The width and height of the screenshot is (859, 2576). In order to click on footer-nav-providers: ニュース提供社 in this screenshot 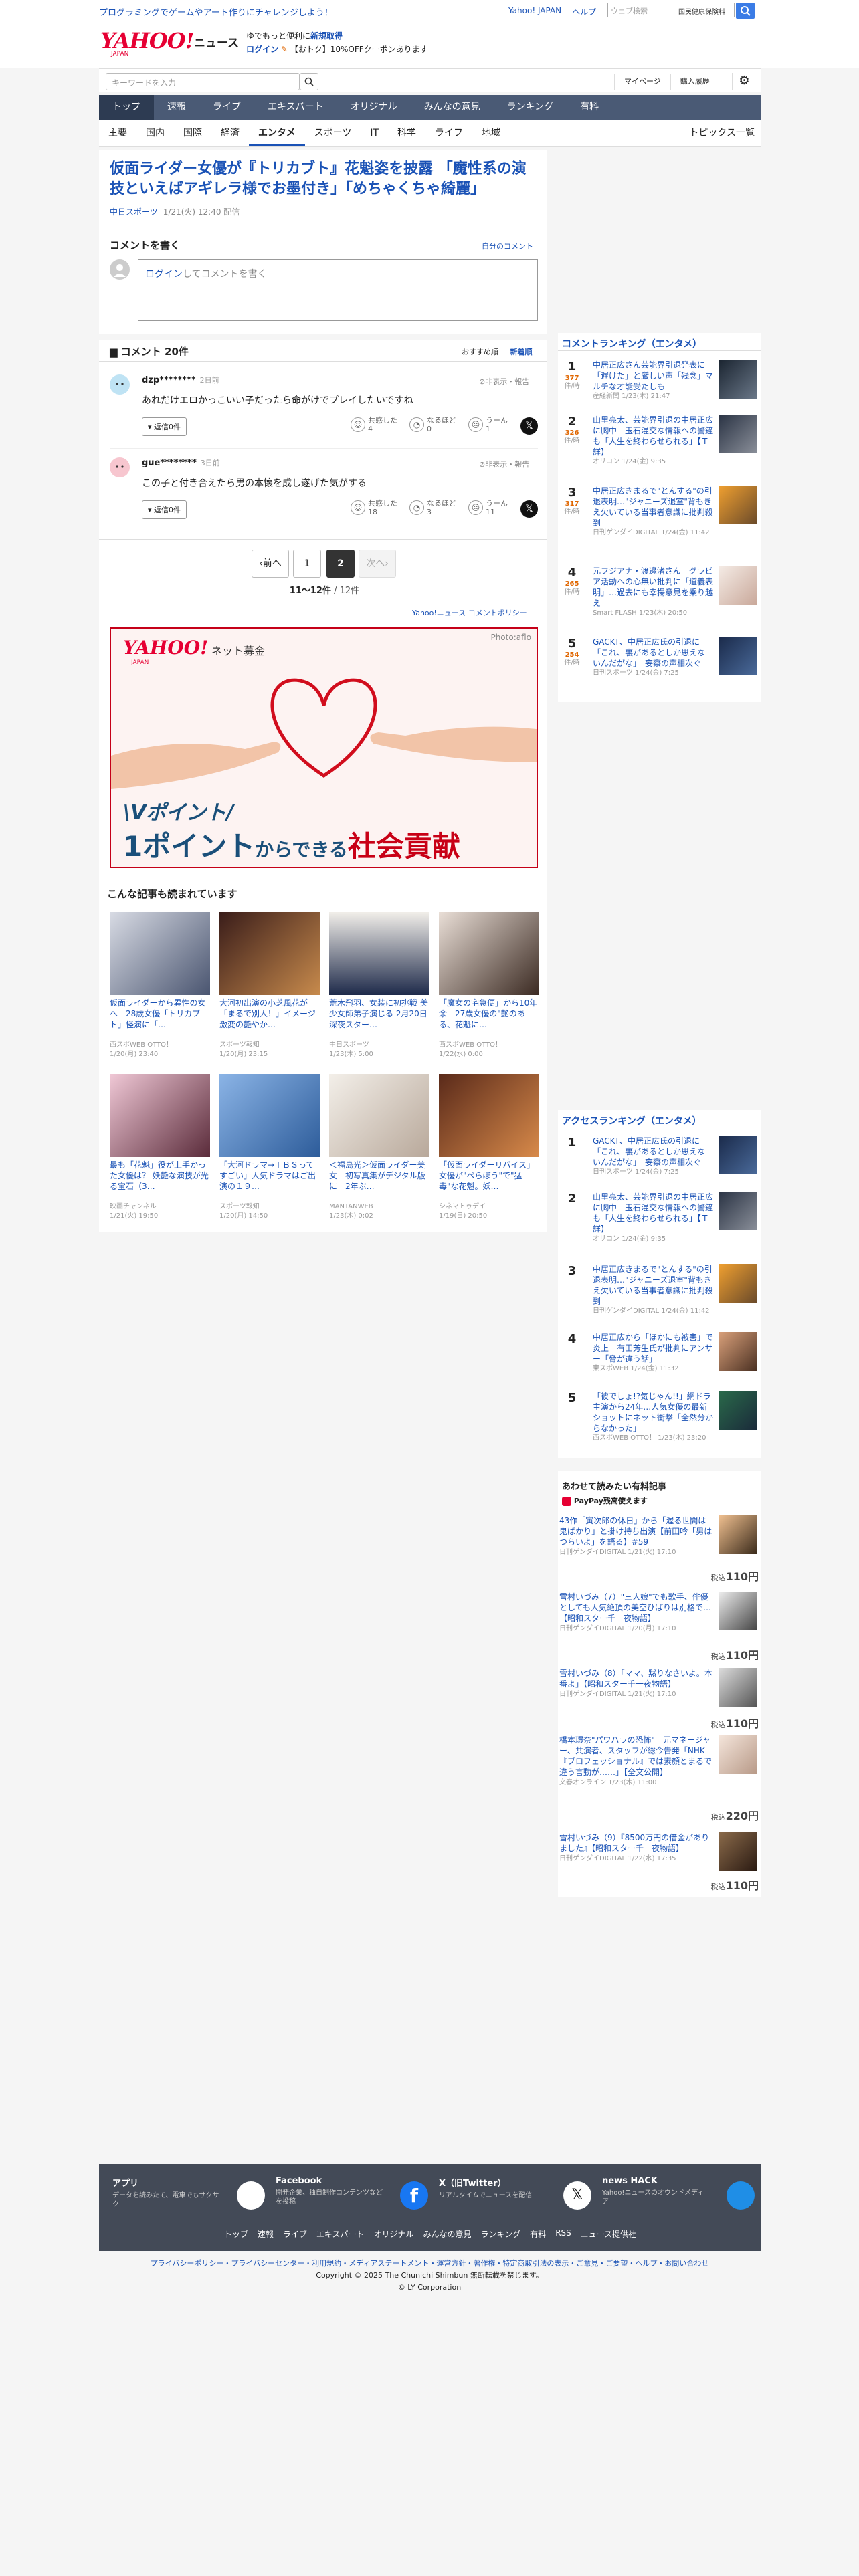, I will do `click(608, 2234)`.